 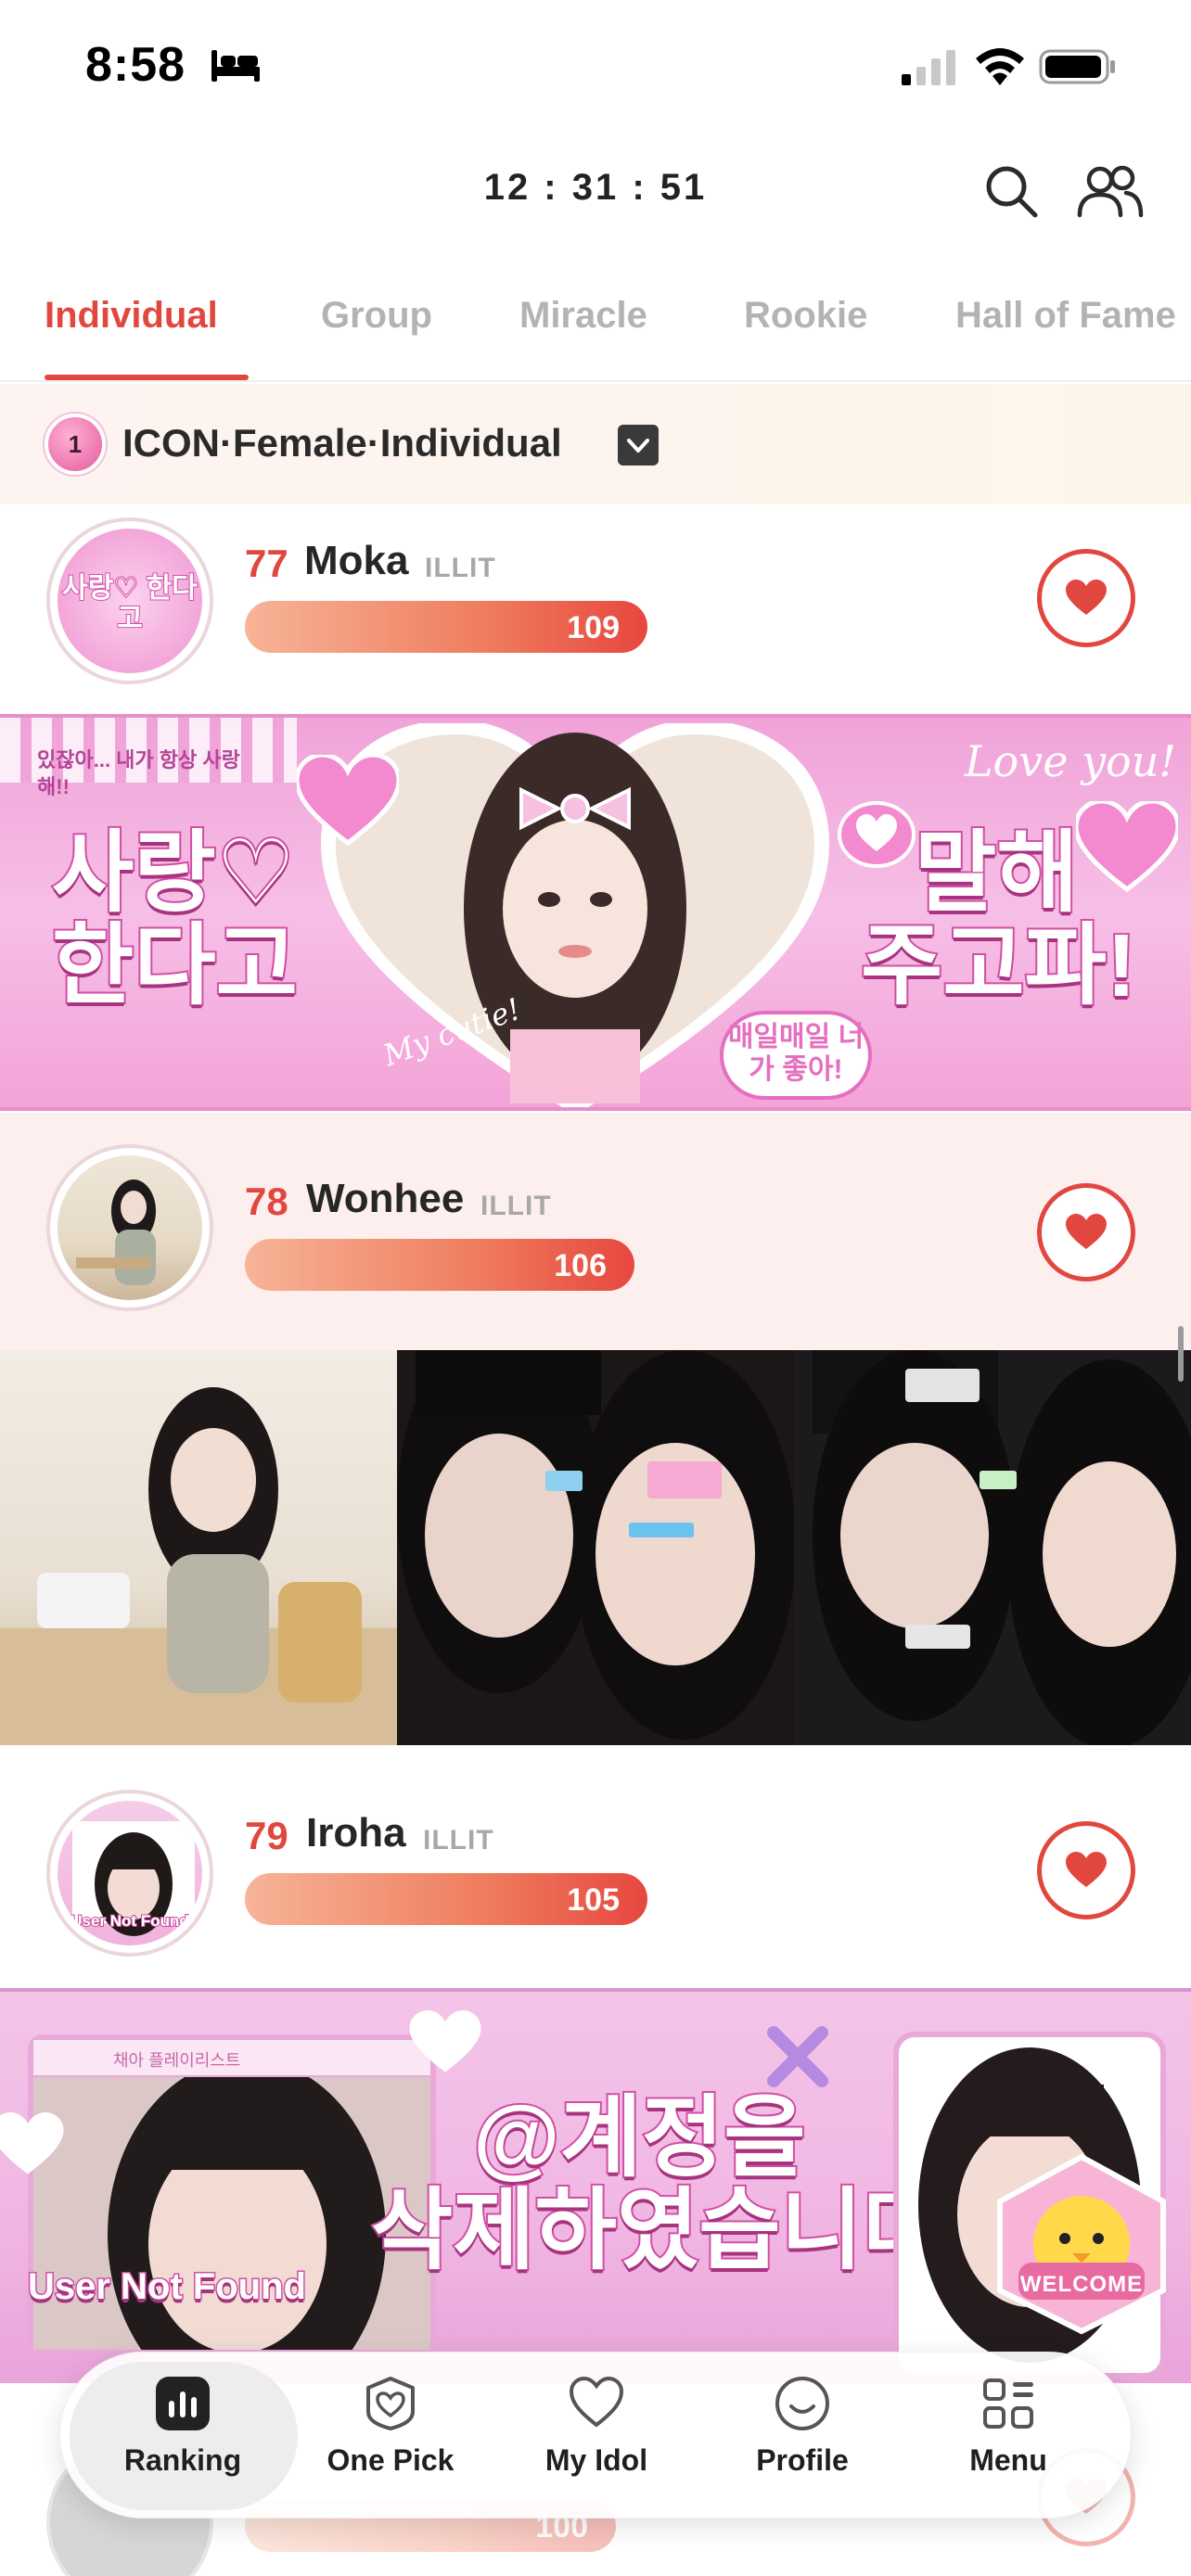 I want to click on score-value: 106, so click(x=580, y=1265).